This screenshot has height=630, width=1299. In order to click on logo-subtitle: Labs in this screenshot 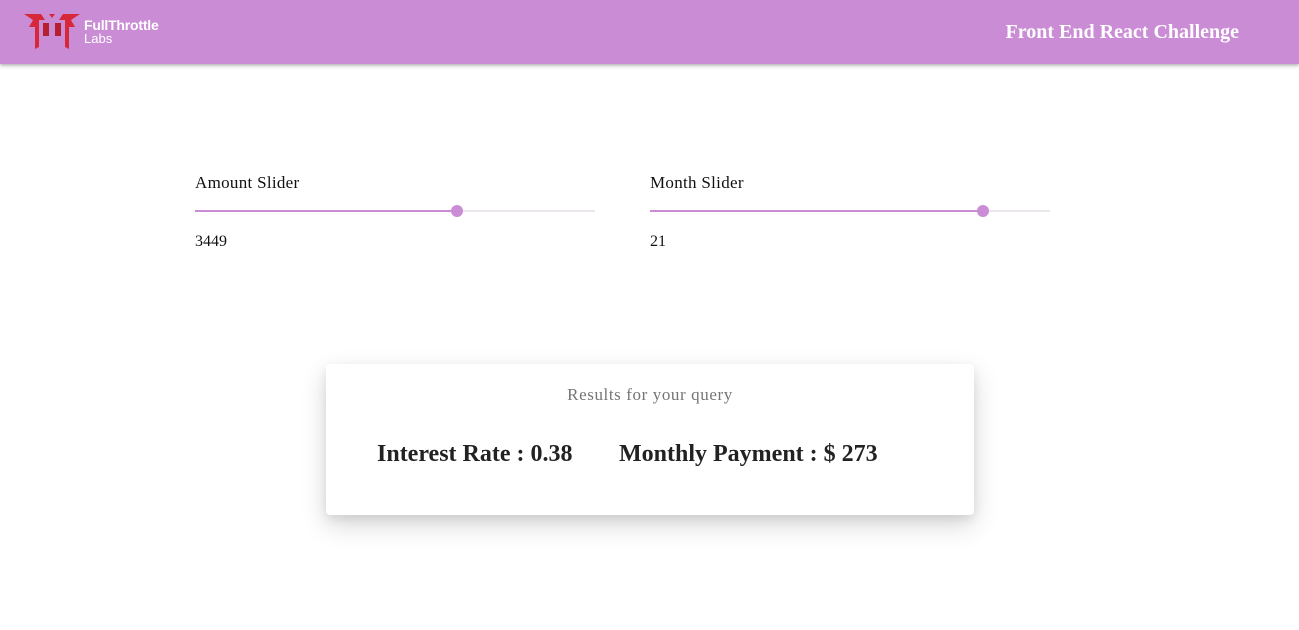, I will do `click(98, 38)`.